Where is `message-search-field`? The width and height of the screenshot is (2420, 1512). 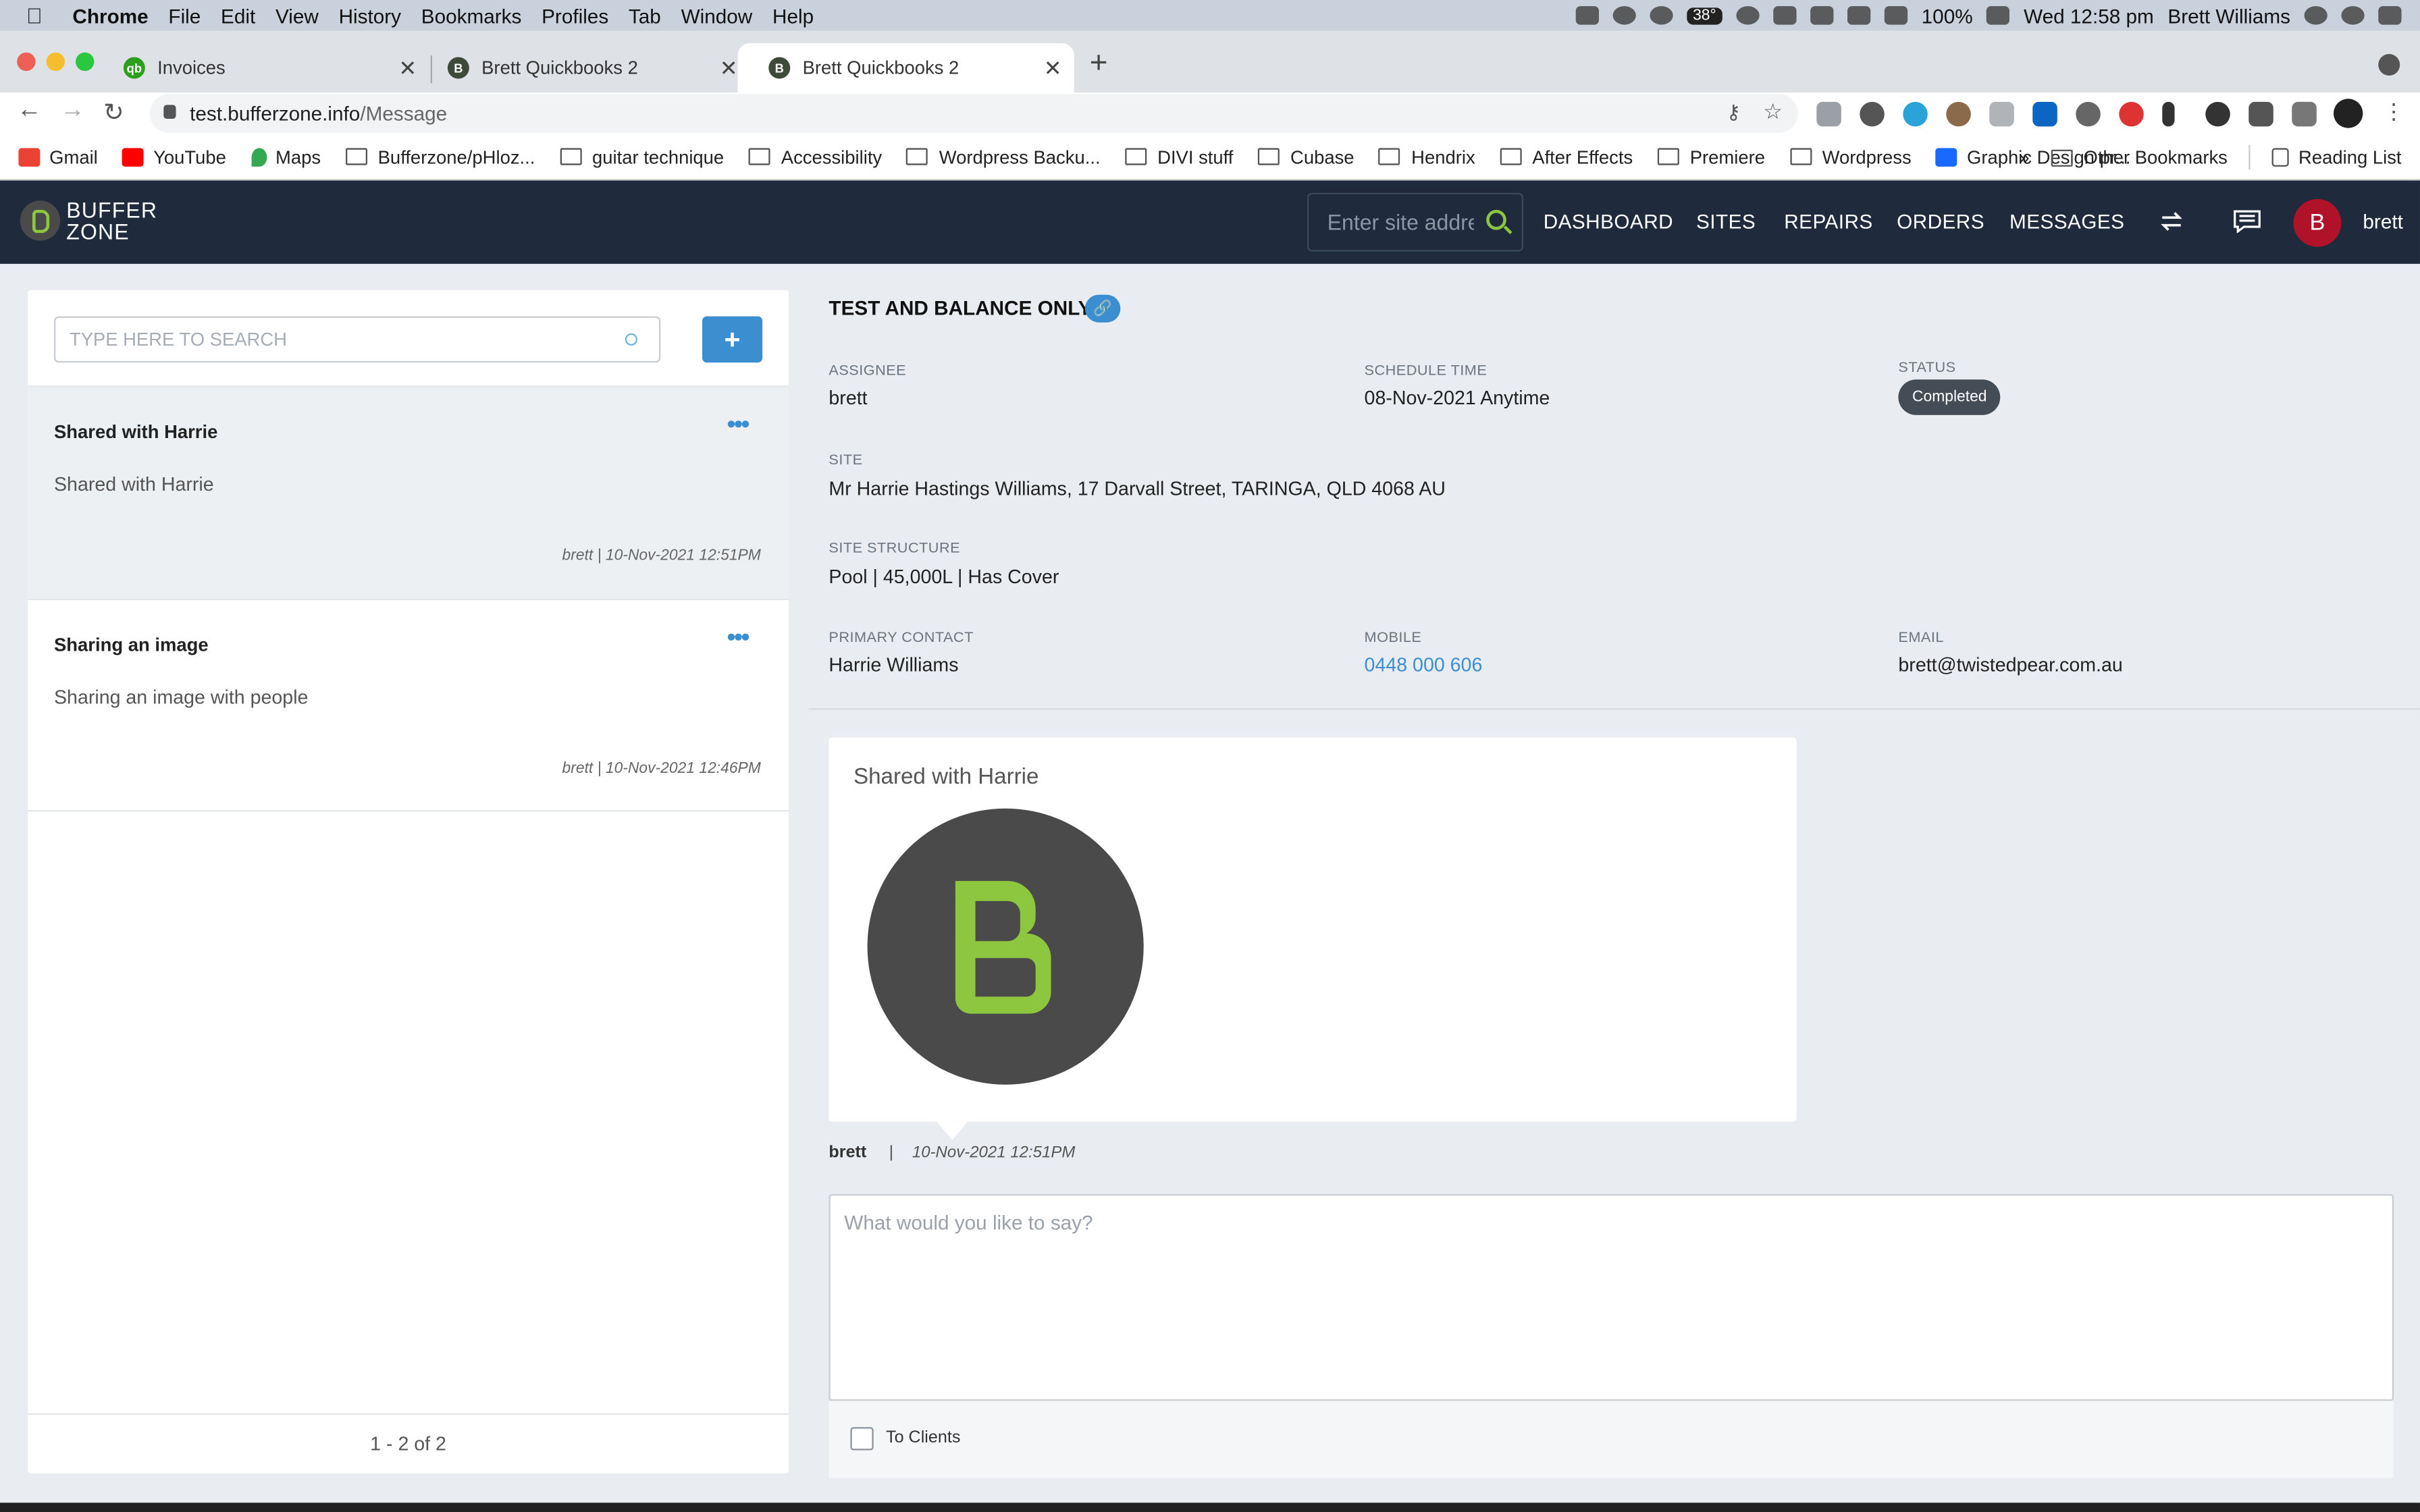 message-search-field is located at coordinates (357, 339).